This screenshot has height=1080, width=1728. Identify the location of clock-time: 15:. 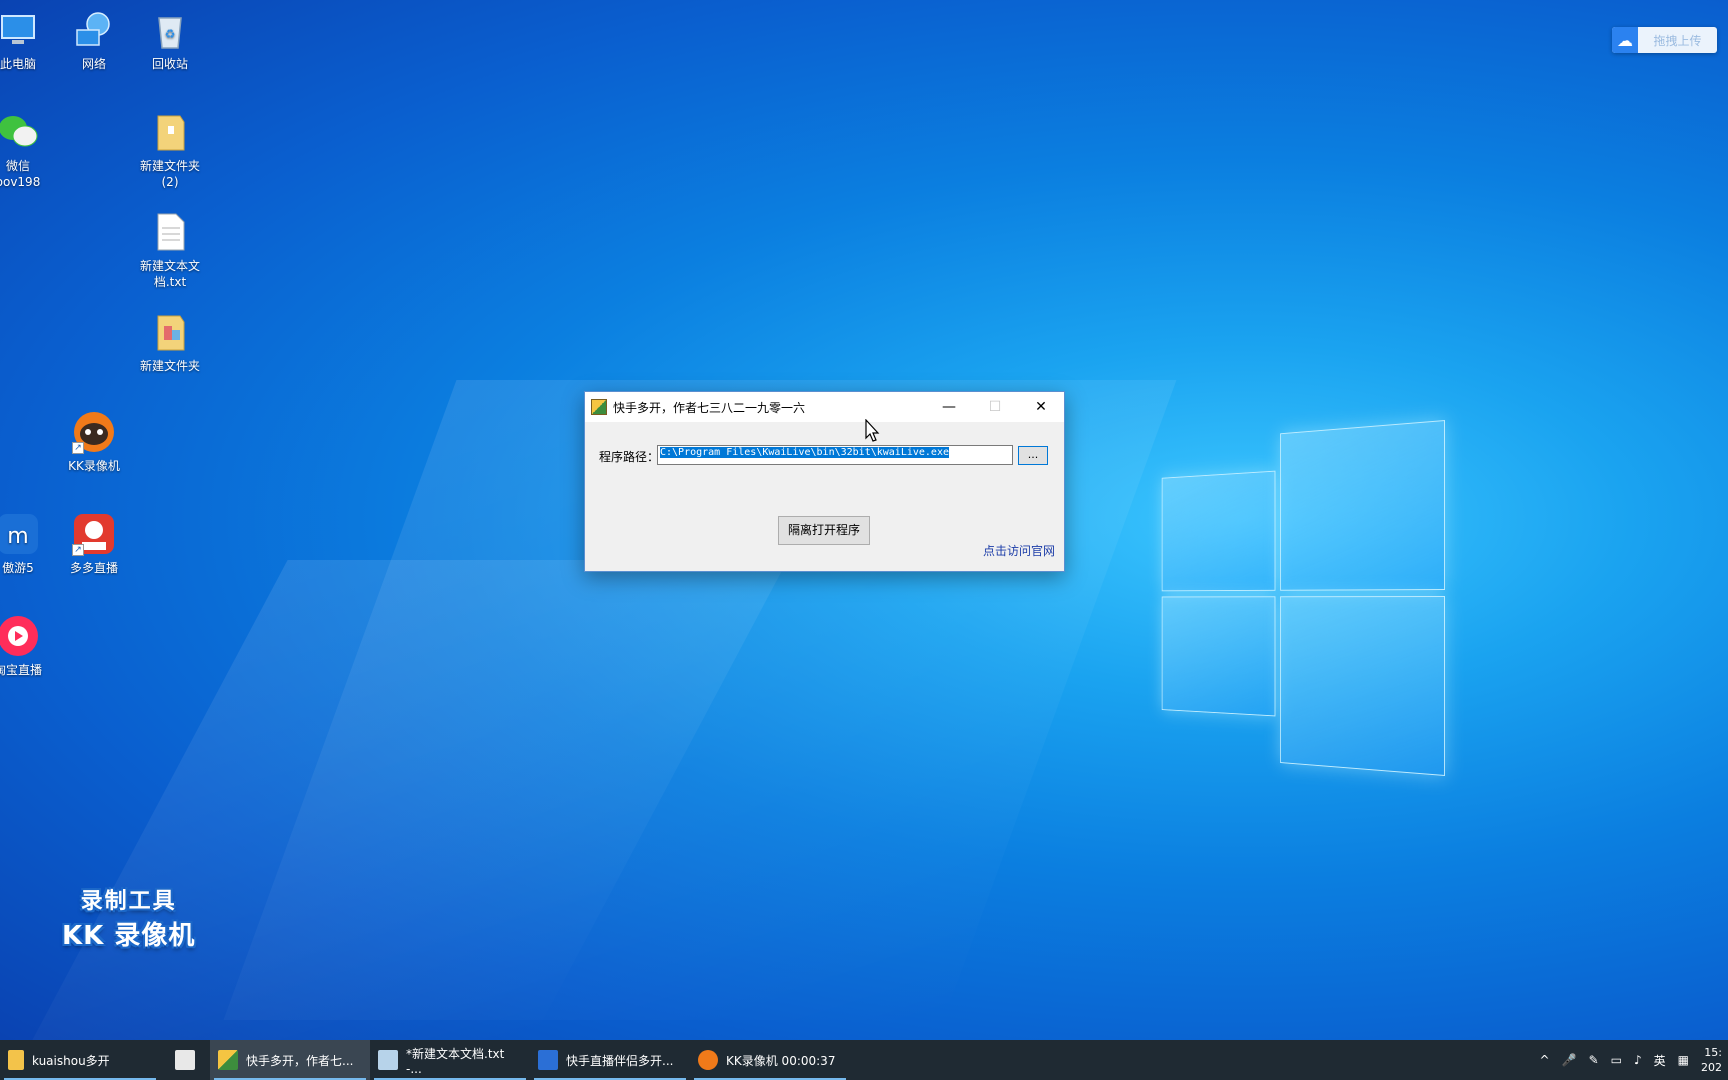
(1713, 1052).